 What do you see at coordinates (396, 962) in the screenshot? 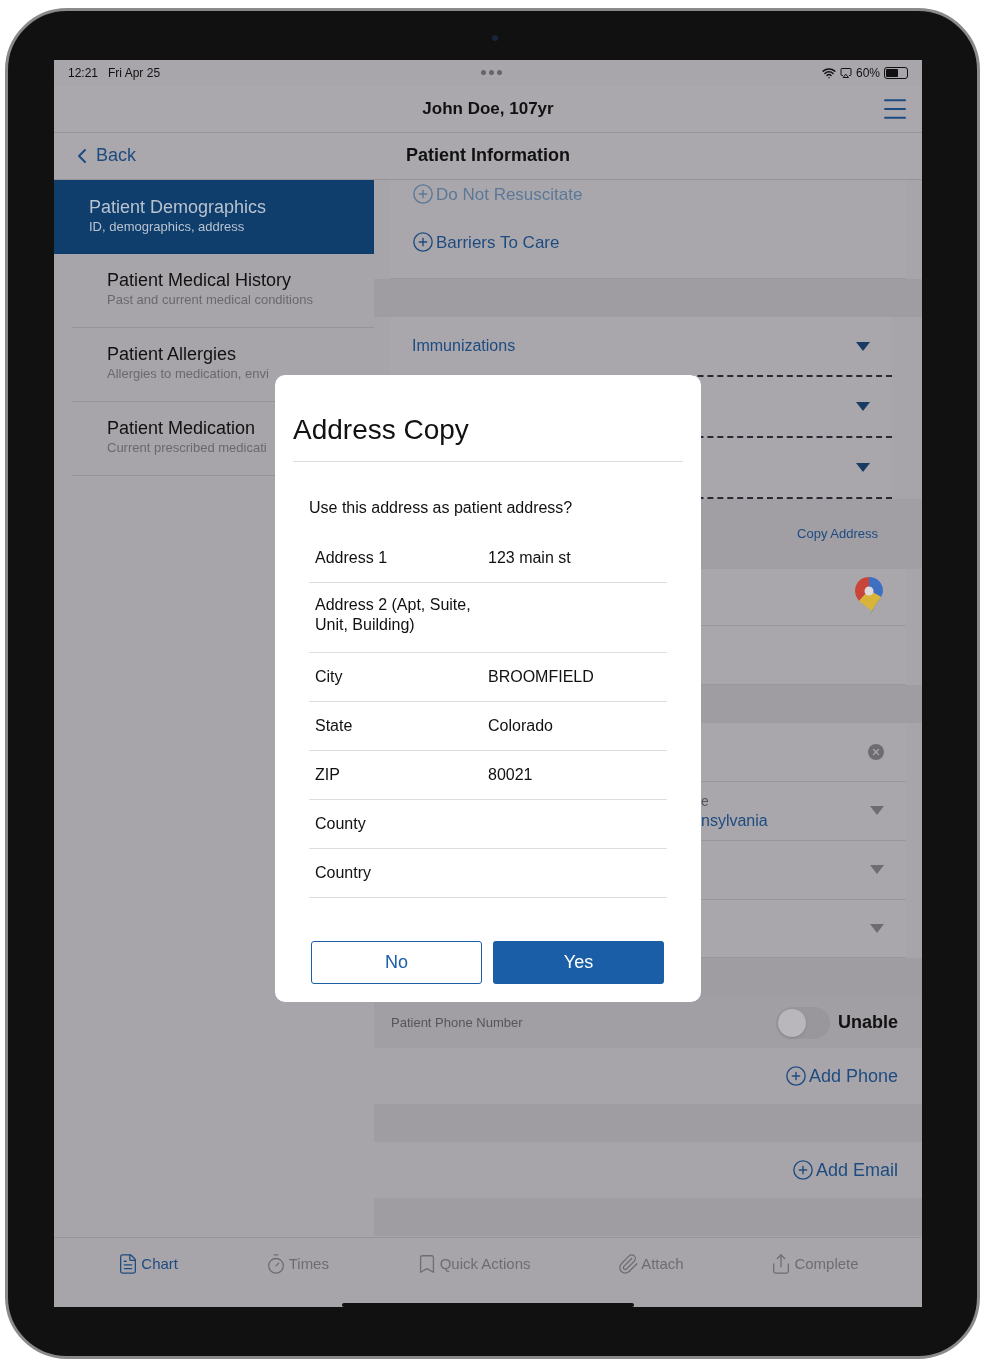
I see `cancel-button: No` at bounding box center [396, 962].